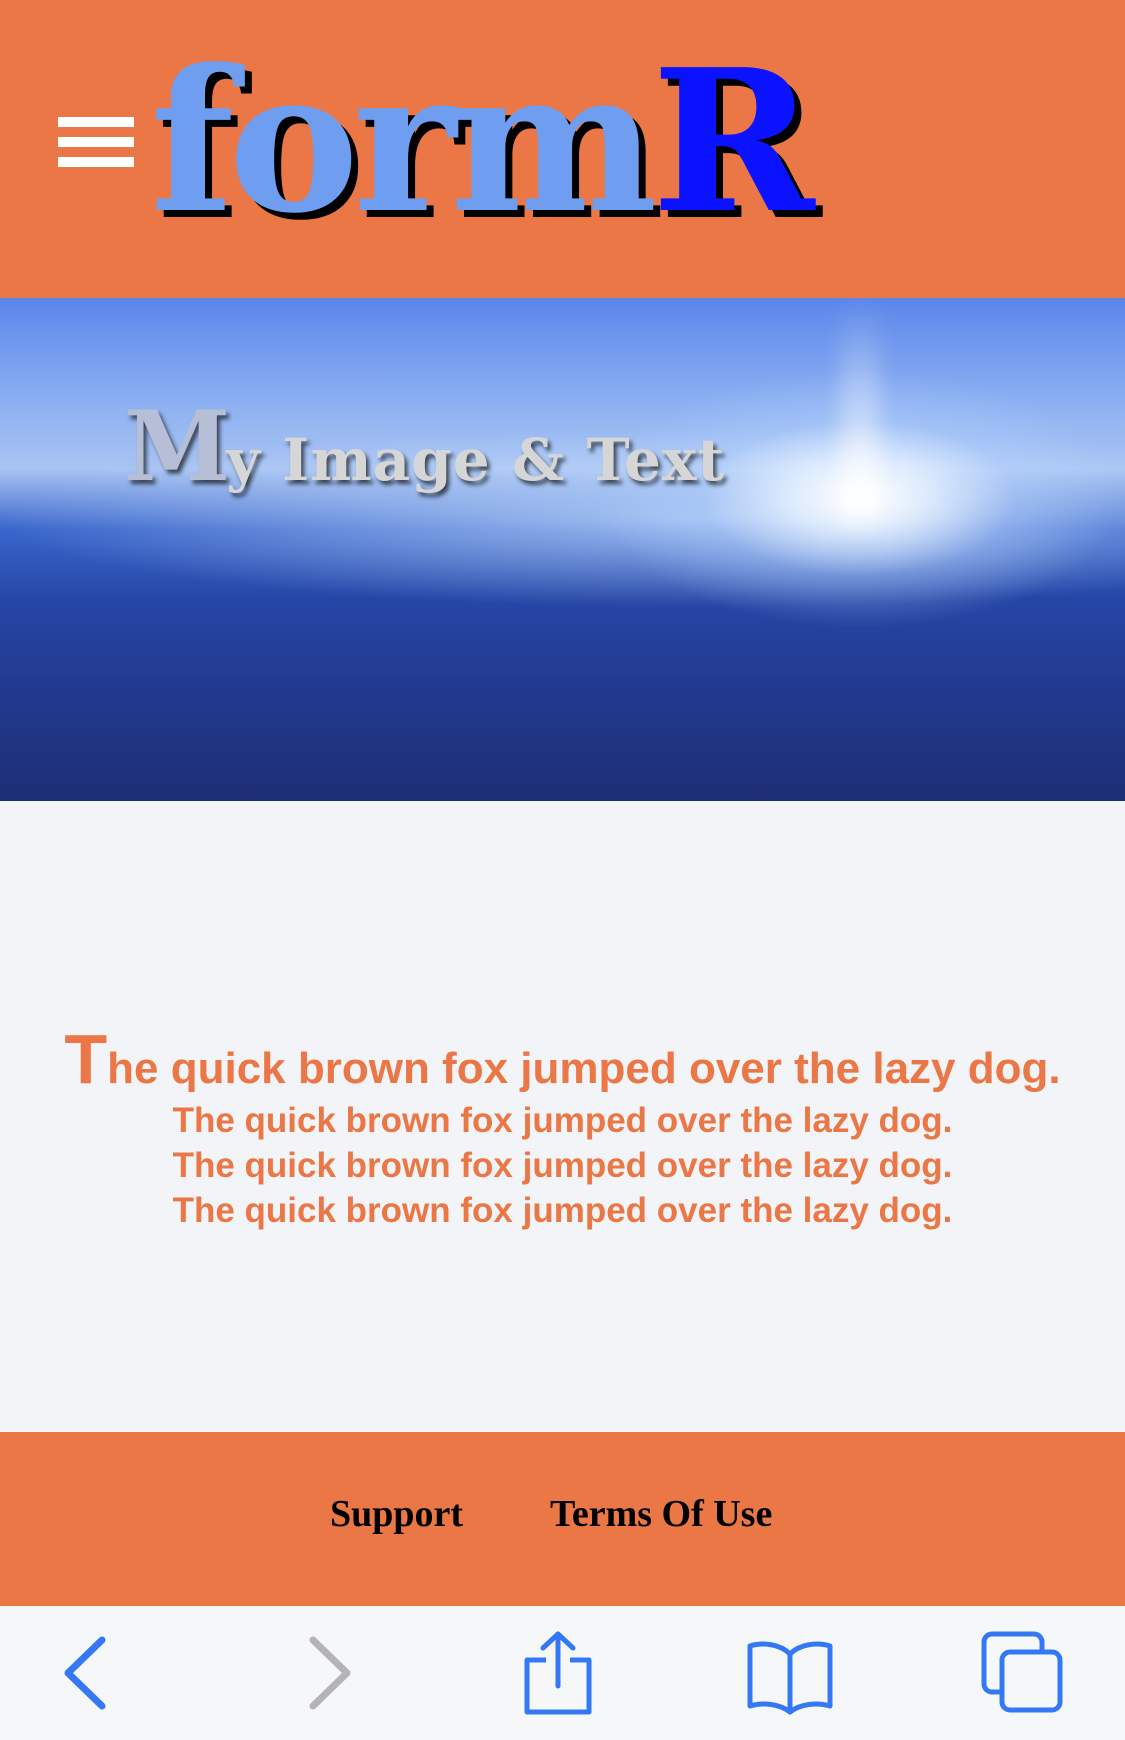  What do you see at coordinates (404, 142) in the screenshot?
I see `logo-text-form: form` at bounding box center [404, 142].